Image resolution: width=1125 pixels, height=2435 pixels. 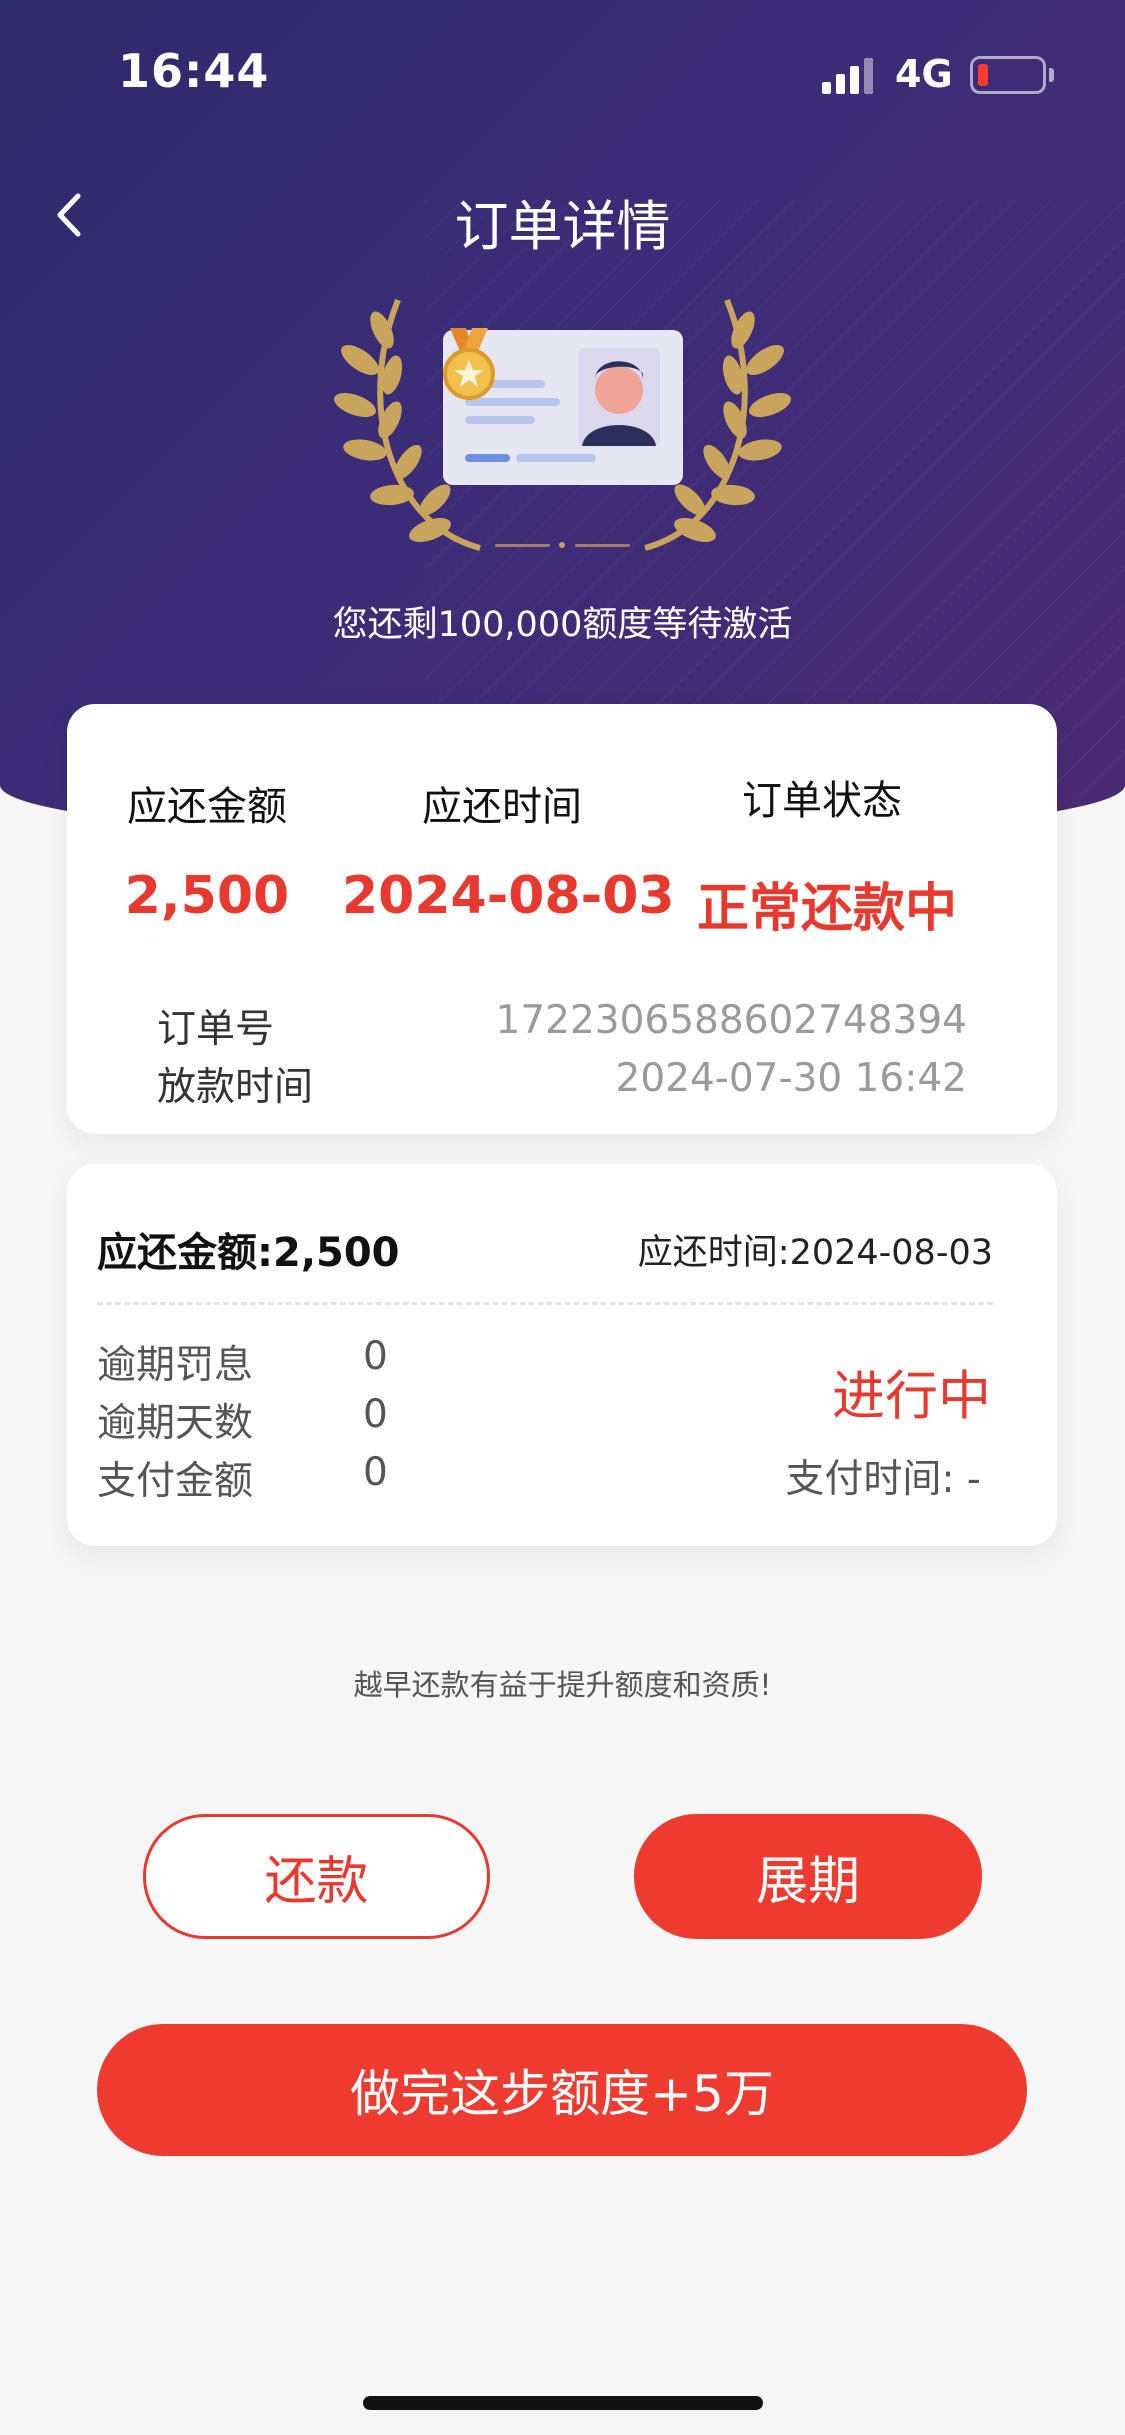 What do you see at coordinates (924, 74) in the screenshot?
I see `network-label: 4G` at bounding box center [924, 74].